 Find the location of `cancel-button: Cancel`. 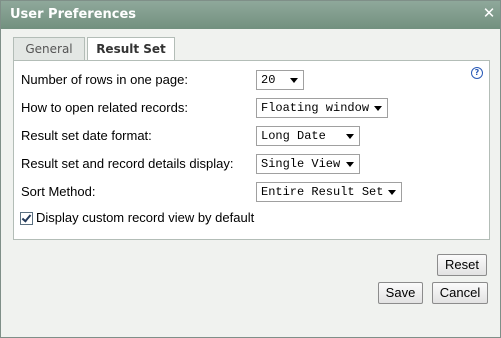

cancel-button: Cancel is located at coordinates (460, 293).